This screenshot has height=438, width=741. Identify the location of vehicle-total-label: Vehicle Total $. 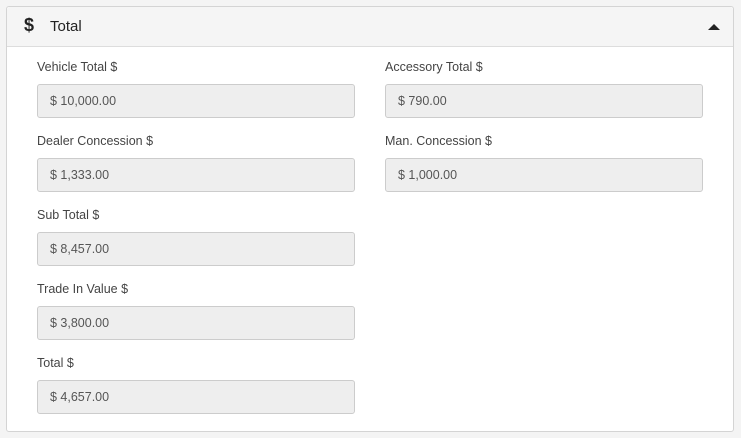
(77, 67).